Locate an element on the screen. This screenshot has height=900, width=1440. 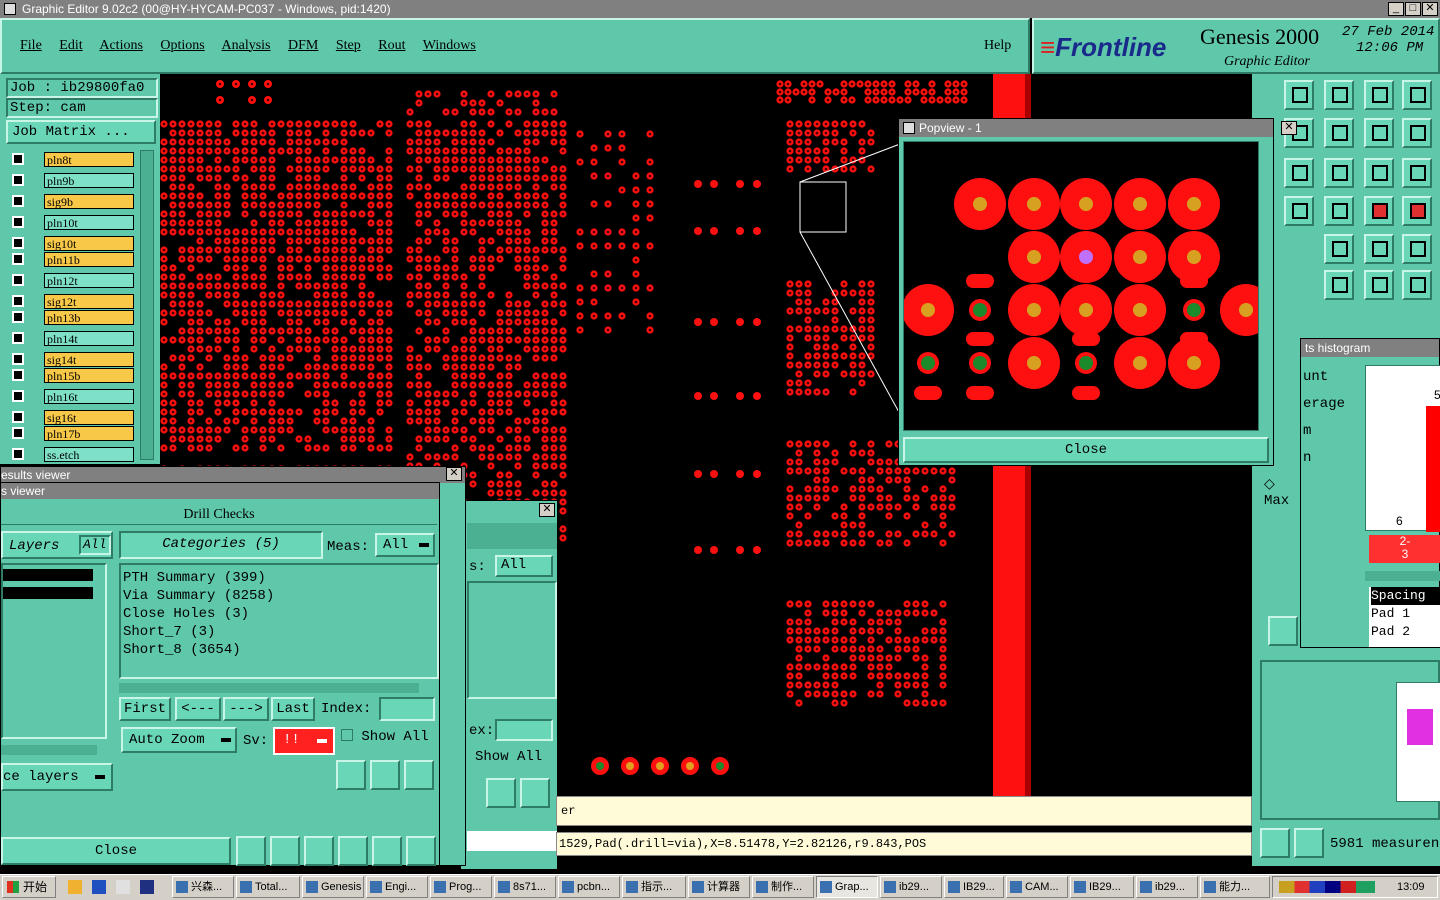
layer-name: pln15b is located at coordinates (89, 375).